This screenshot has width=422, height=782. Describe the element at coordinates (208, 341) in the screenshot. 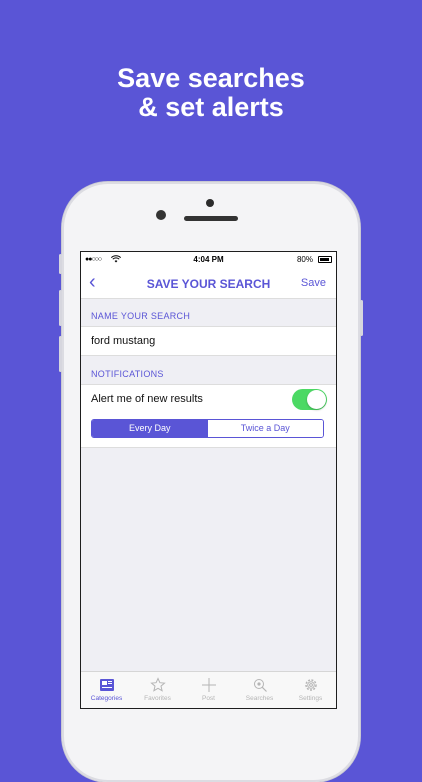

I see `search-name-field: ford mustang` at that location.